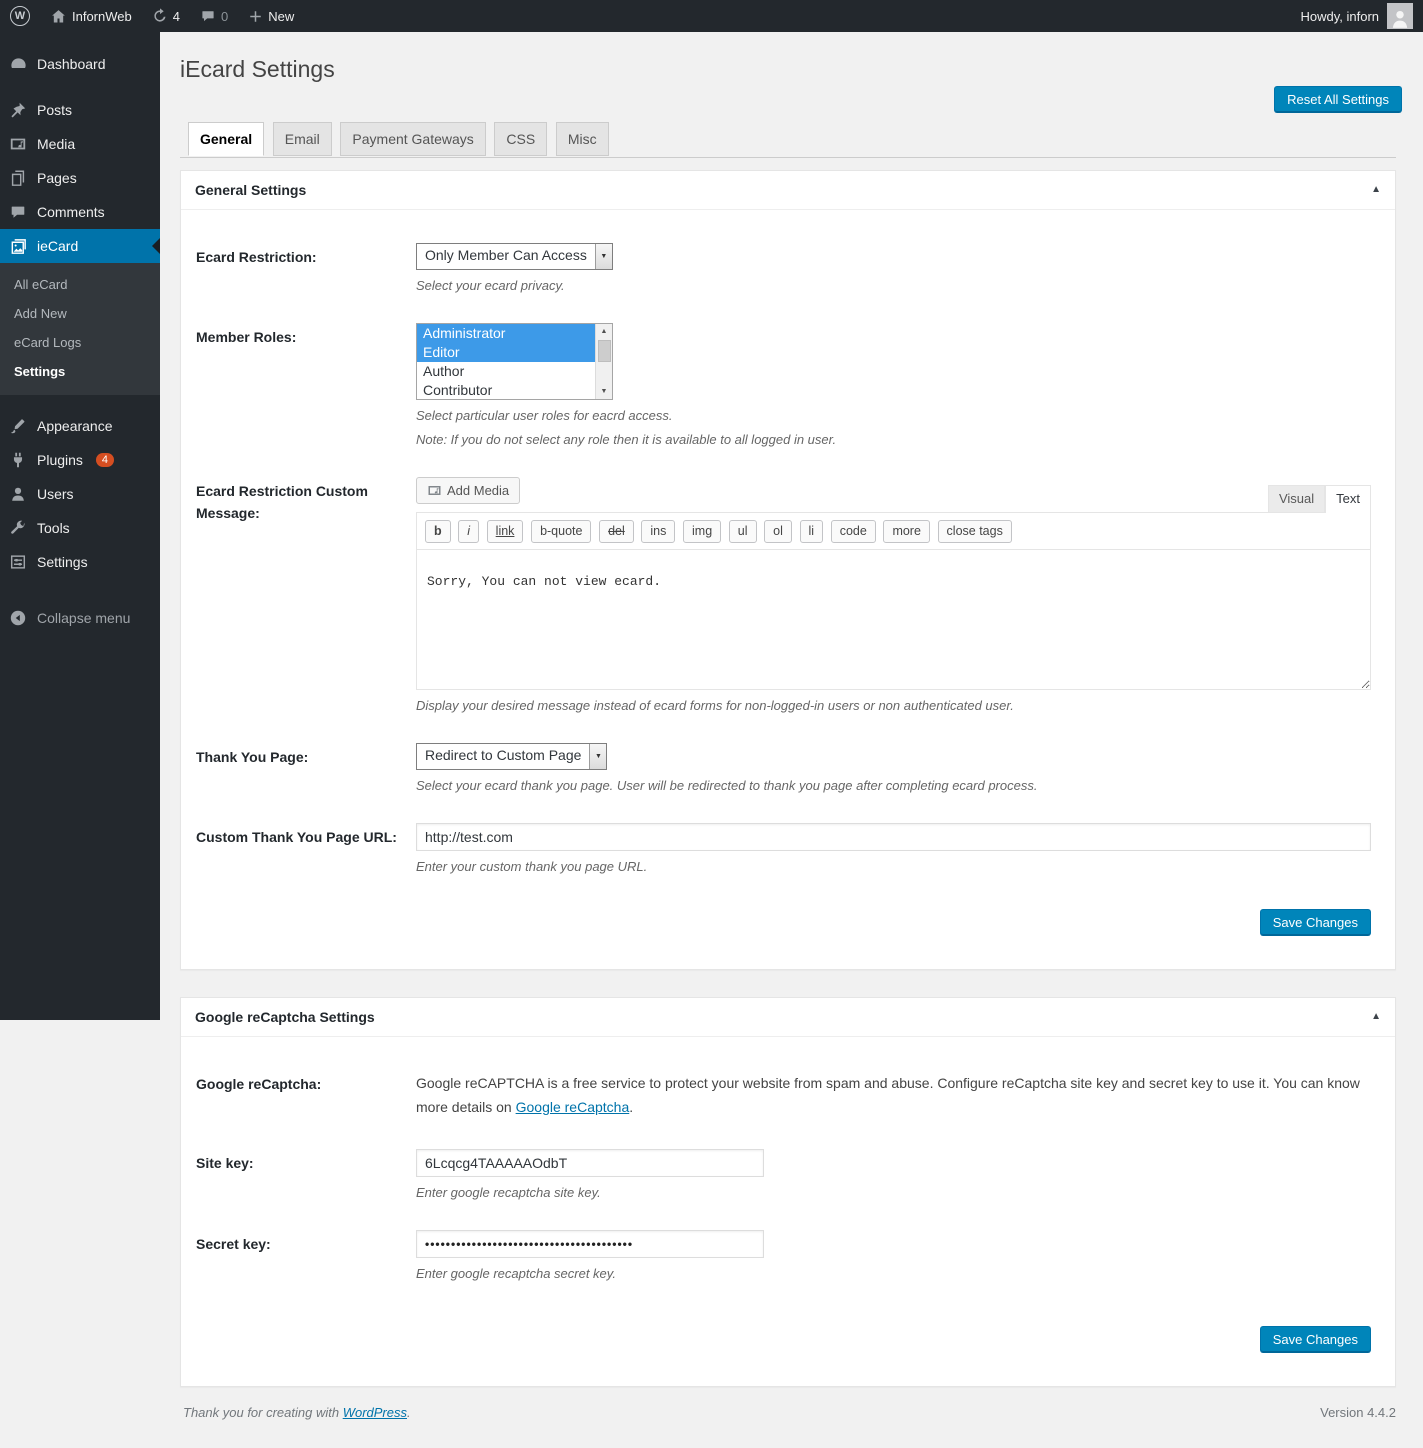  I want to click on sidebar-item-tools: Tools, so click(80, 528).